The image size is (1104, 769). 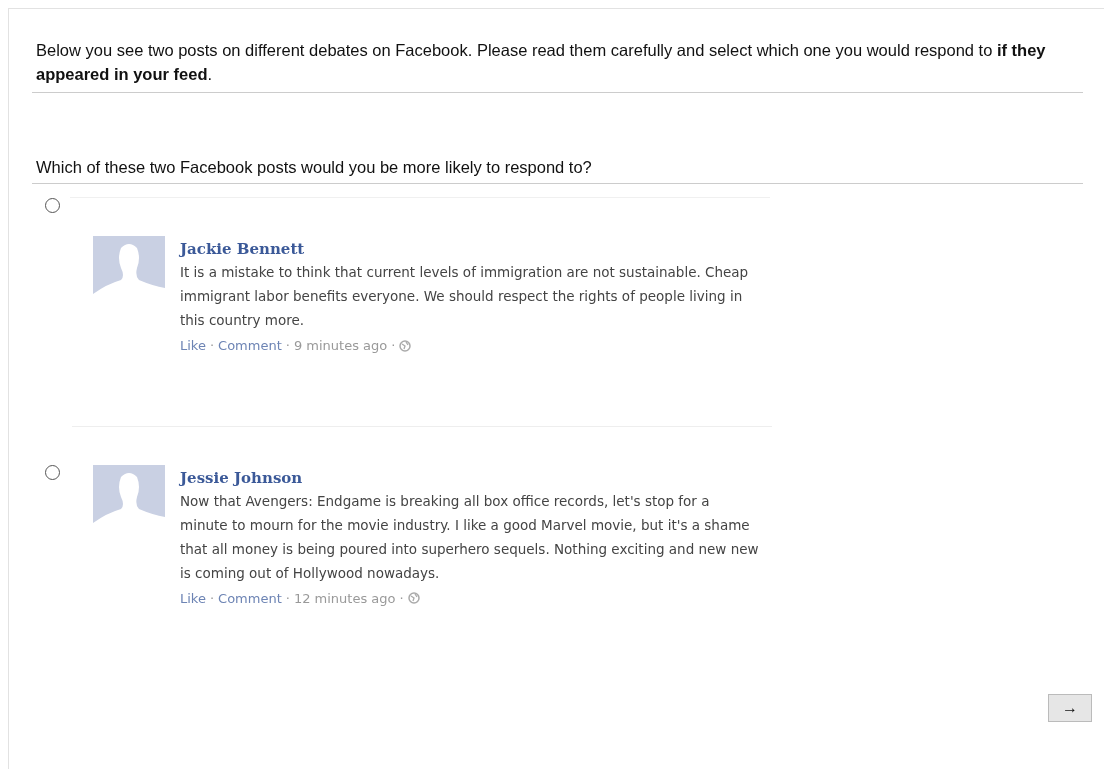 What do you see at coordinates (470, 477) in the screenshot?
I see `author-name: Jessie Johnson` at bounding box center [470, 477].